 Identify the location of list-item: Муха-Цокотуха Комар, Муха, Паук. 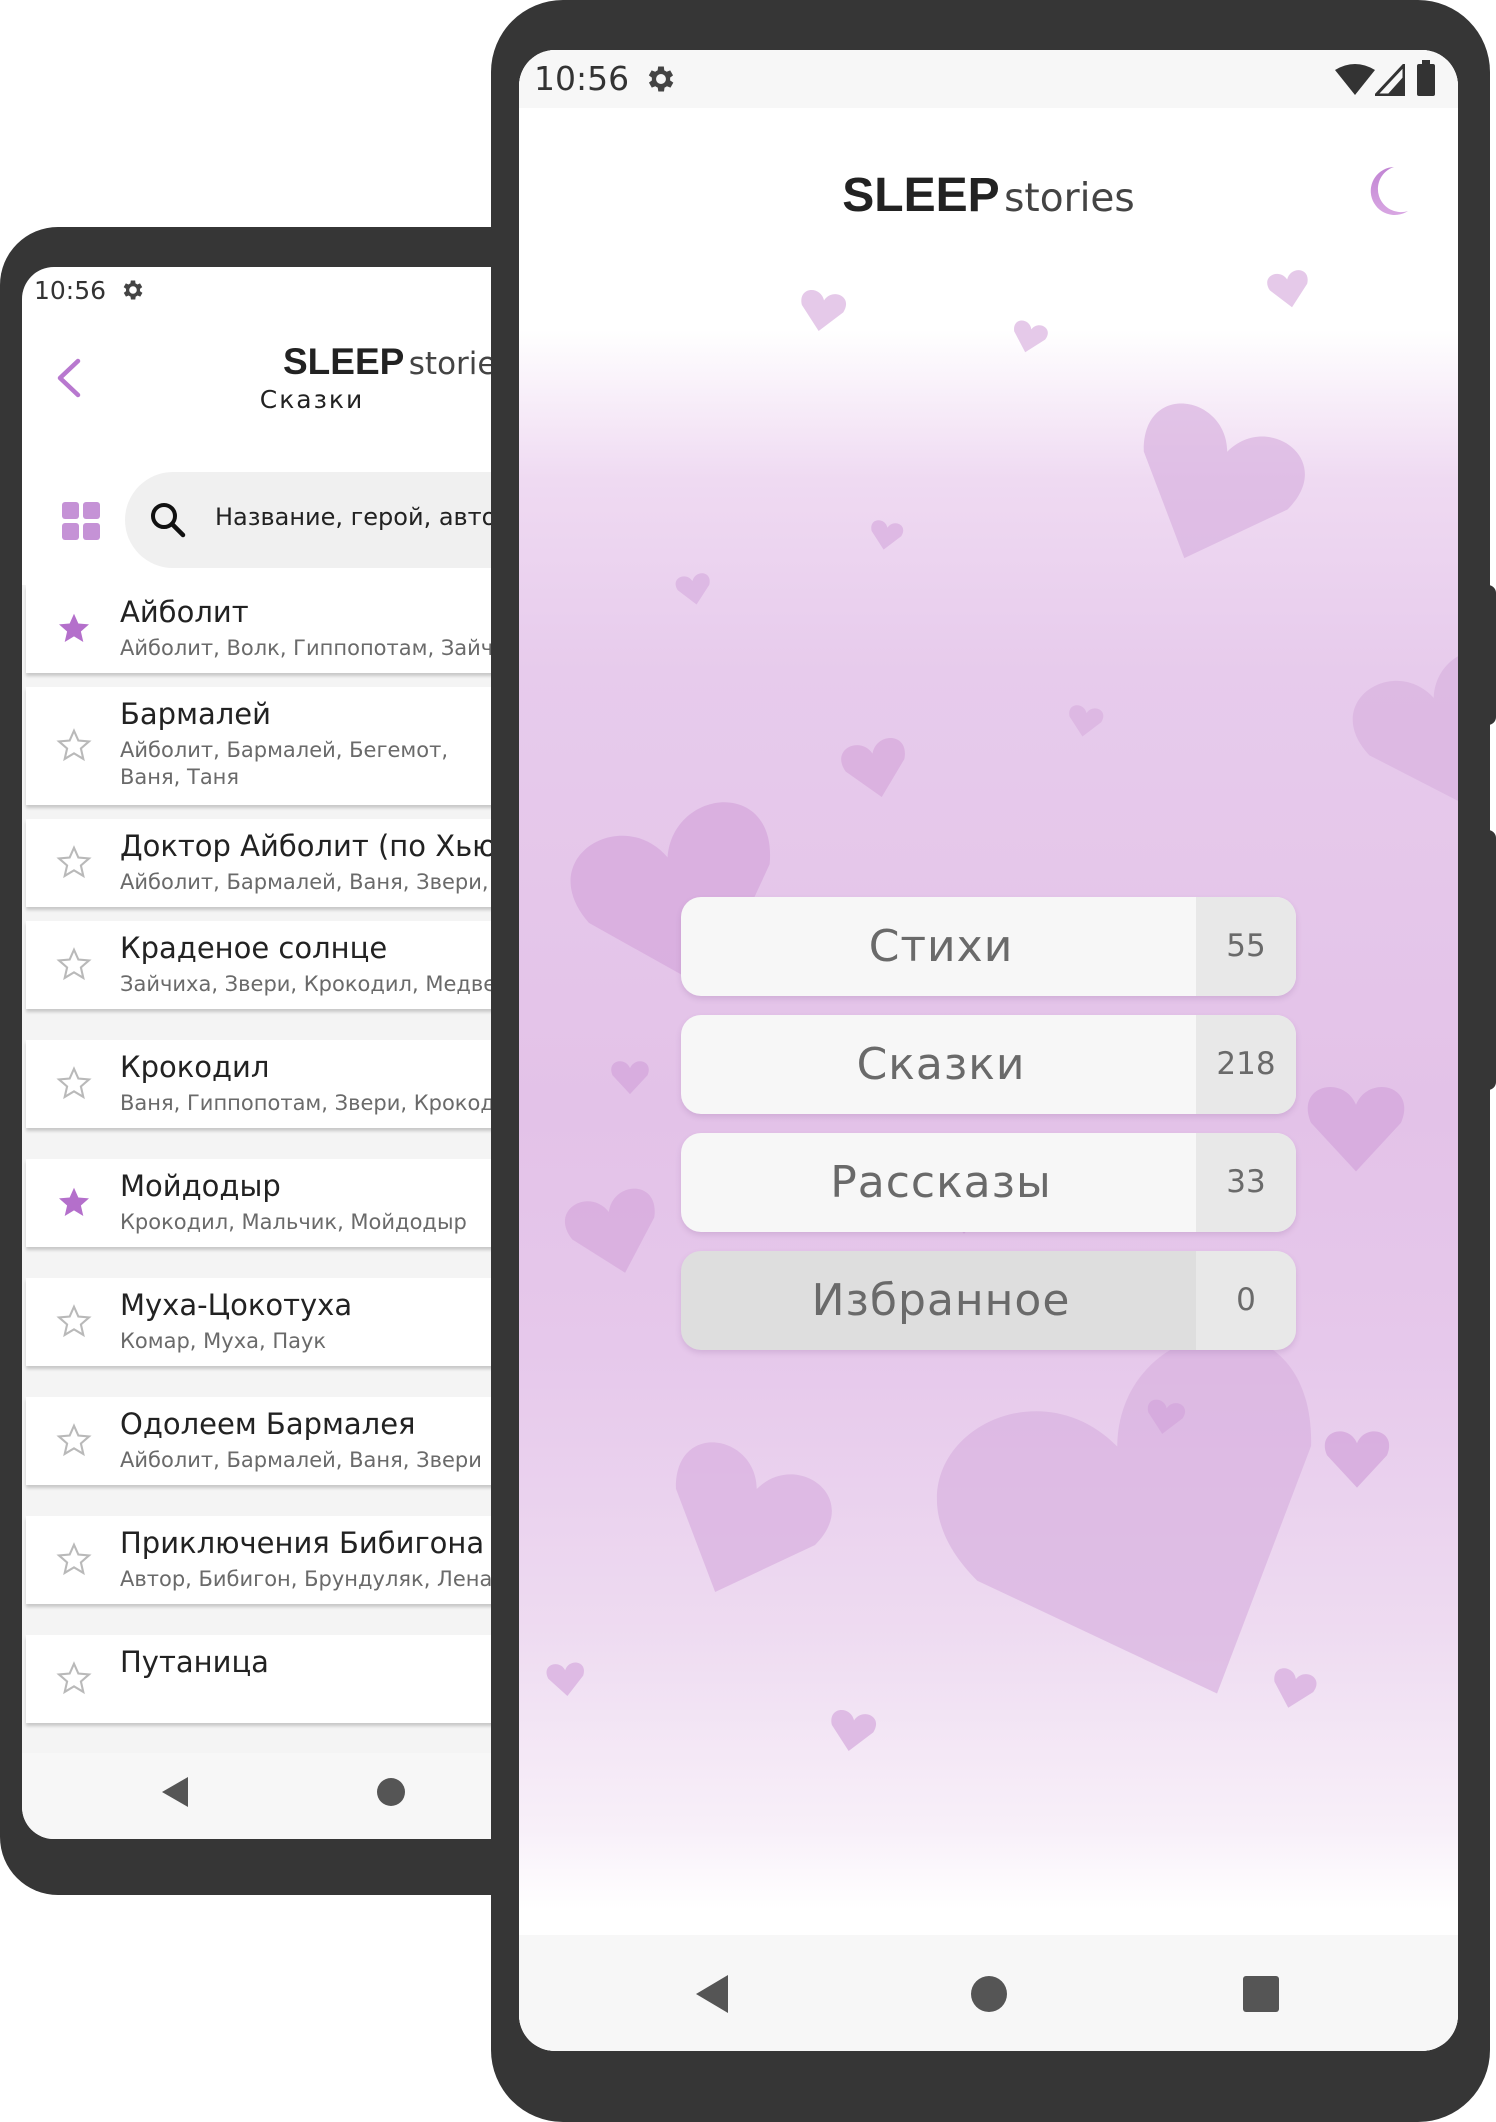
(293, 1322).